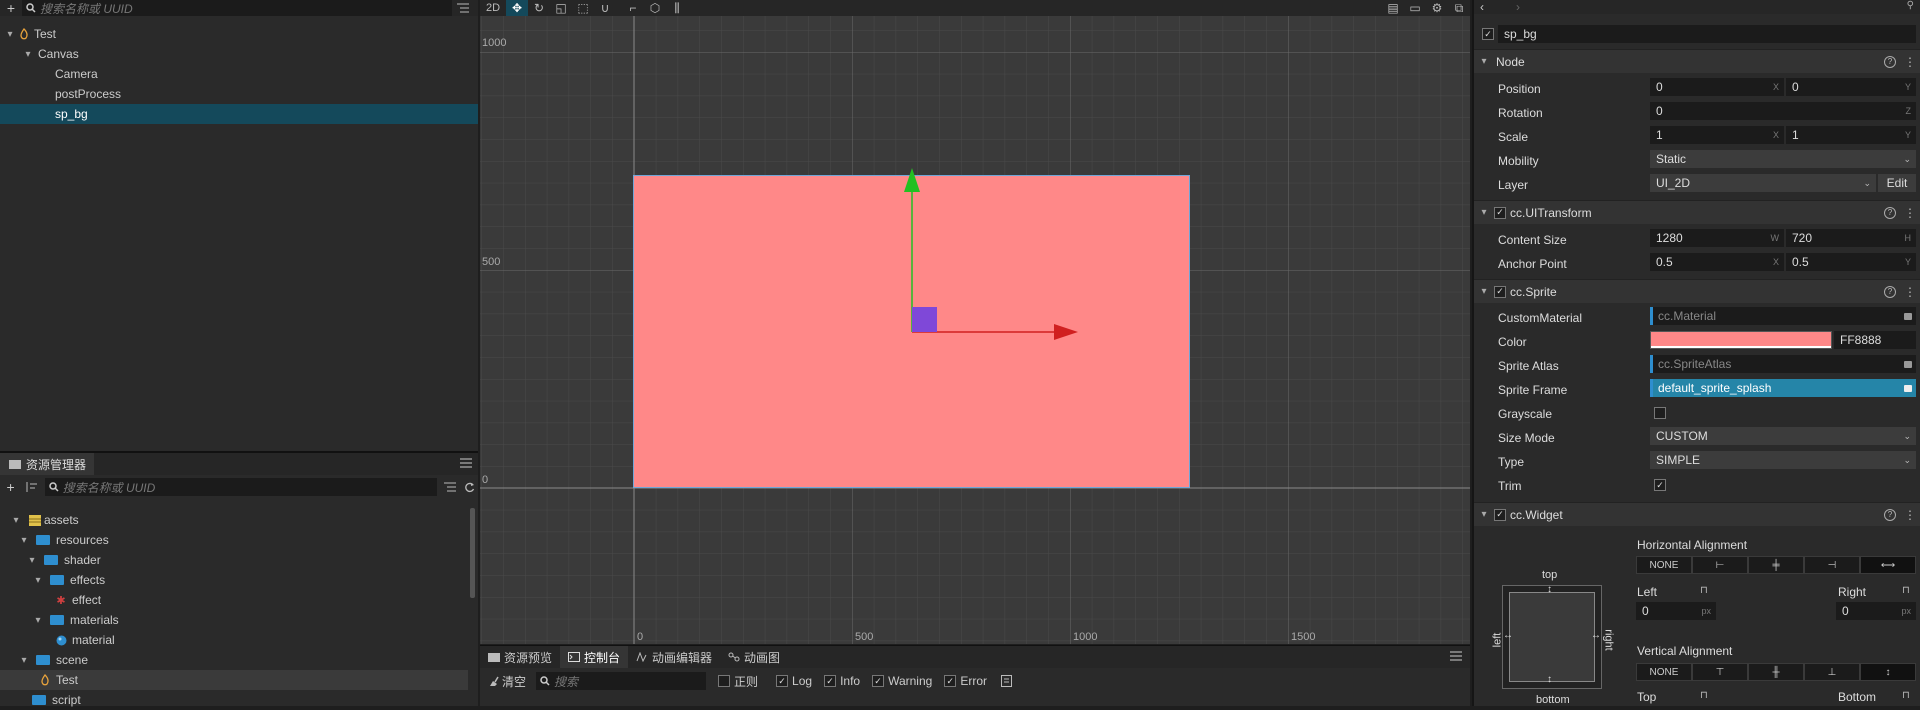  I want to click on align-stretch-h-icon: ⟷, so click(1888, 565).